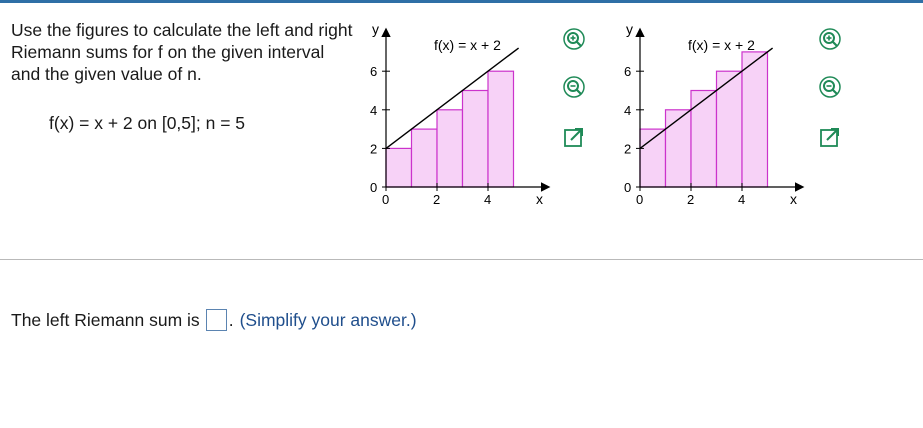  I want to click on answer-prefix: The left Riemann sum is, so click(105, 319).